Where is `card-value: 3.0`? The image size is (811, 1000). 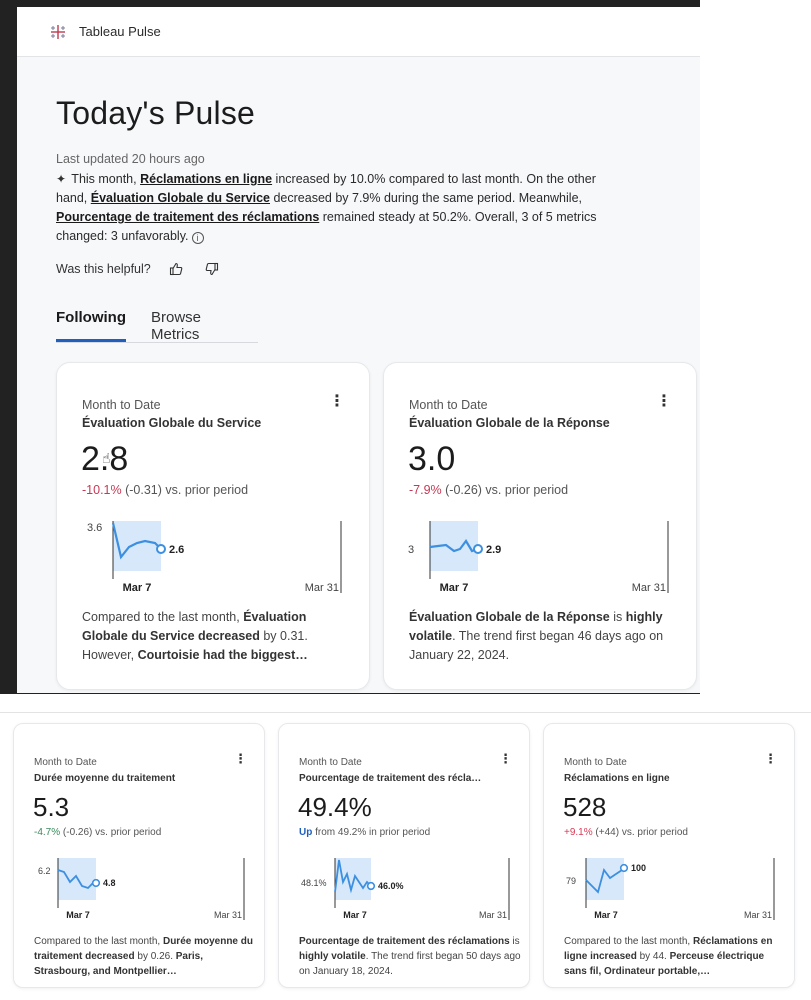
card-value: 3.0 is located at coordinates (432, 459).